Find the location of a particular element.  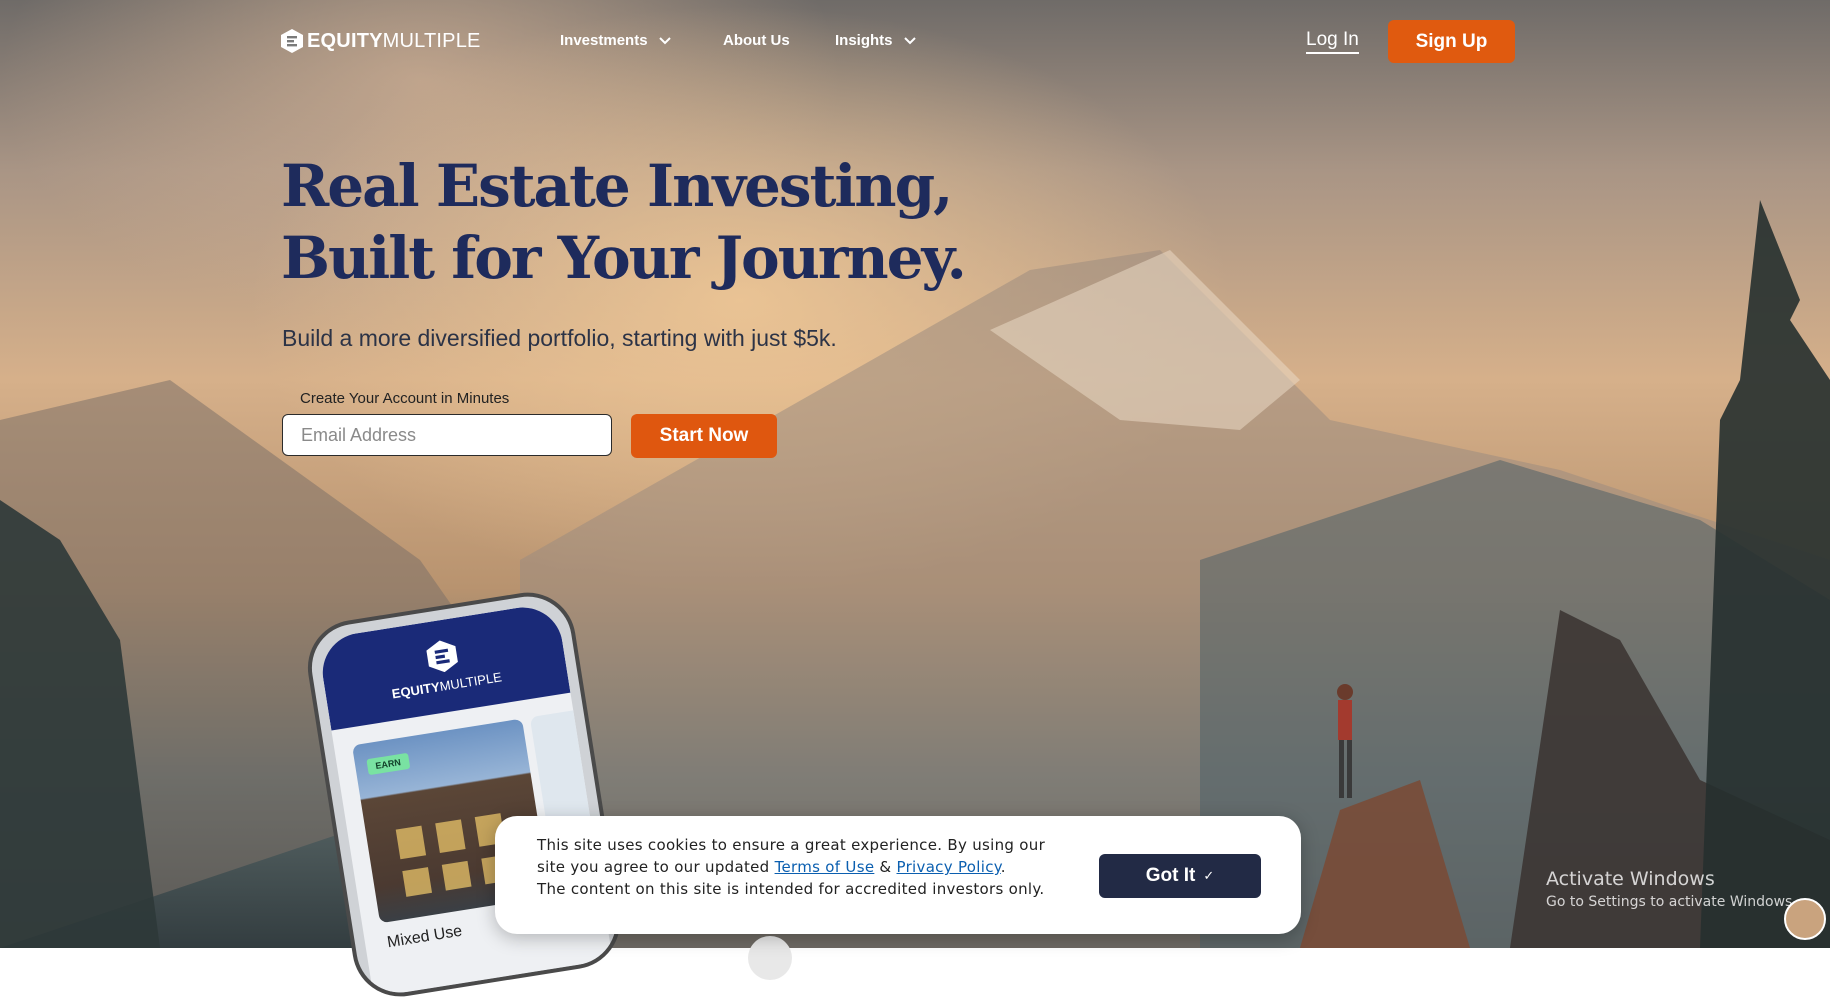

brand-logo: EQUITYMULTIPLE is located at coordinates (381, 41).